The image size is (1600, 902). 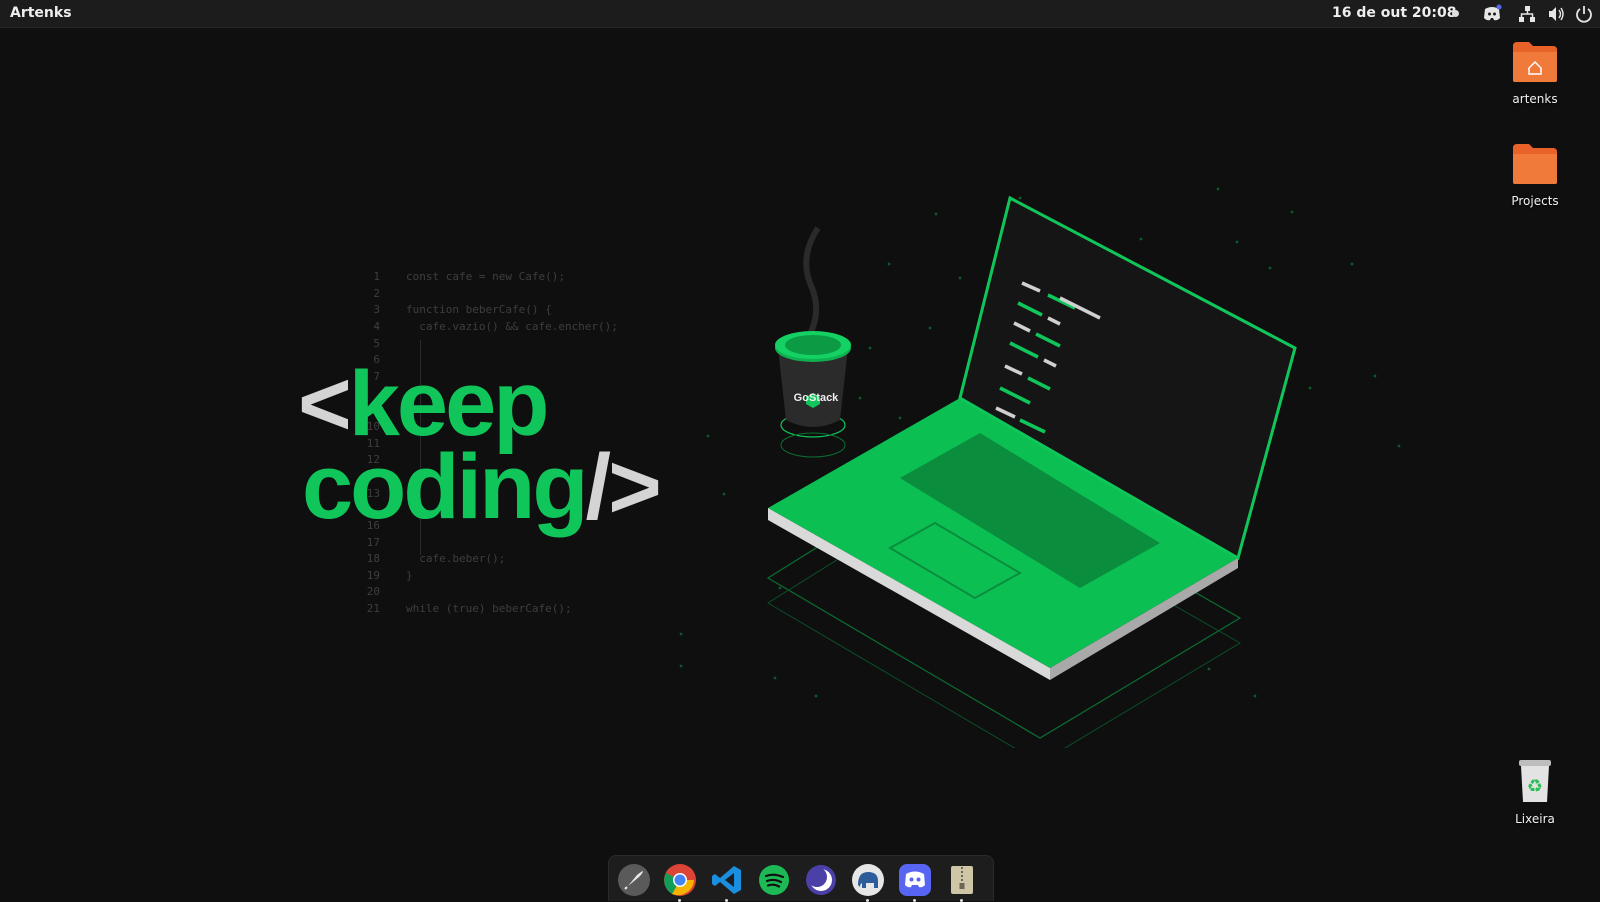 I want to click on line-number: 1, so click(x=376, y=276).